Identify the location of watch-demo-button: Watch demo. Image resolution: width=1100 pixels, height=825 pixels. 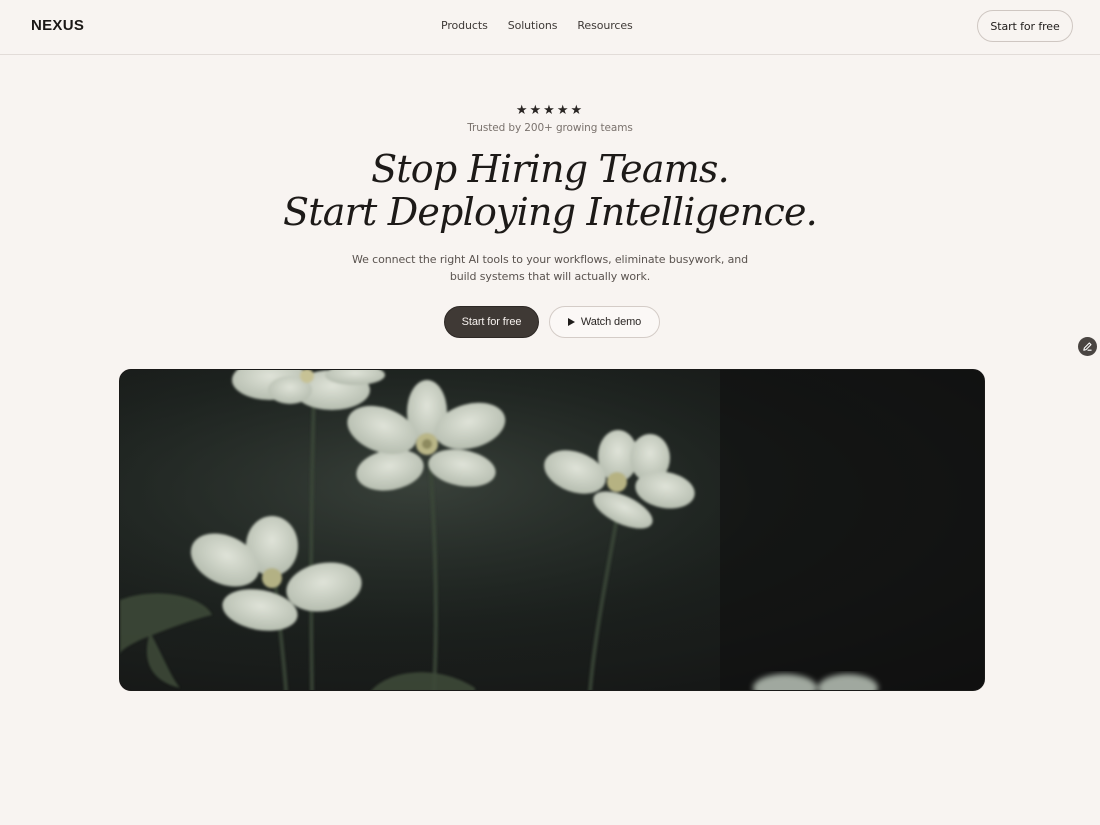
(604, 322).